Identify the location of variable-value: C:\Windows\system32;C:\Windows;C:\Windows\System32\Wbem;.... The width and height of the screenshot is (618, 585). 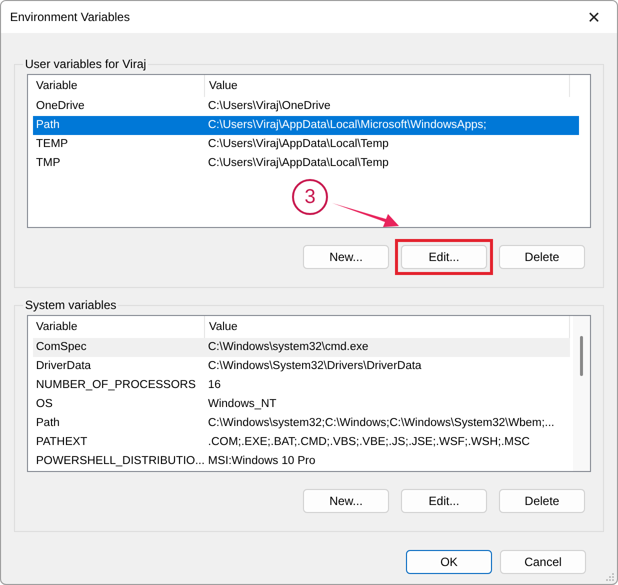
(380, 423).